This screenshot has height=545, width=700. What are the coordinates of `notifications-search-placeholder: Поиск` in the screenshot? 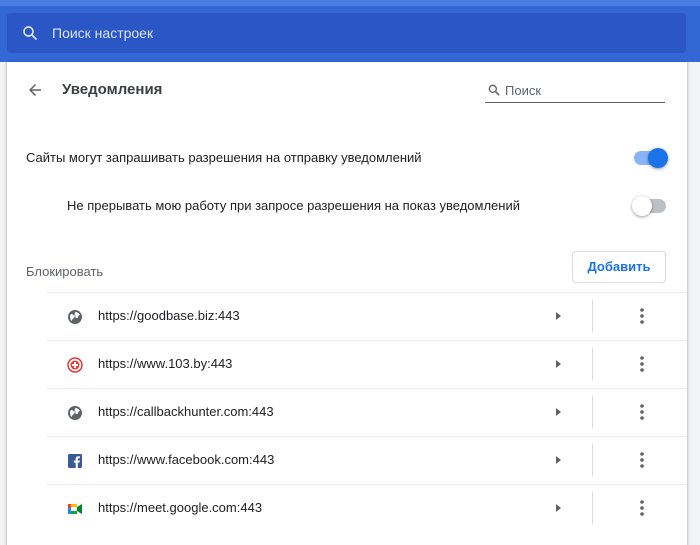 It's located at (523, 90).